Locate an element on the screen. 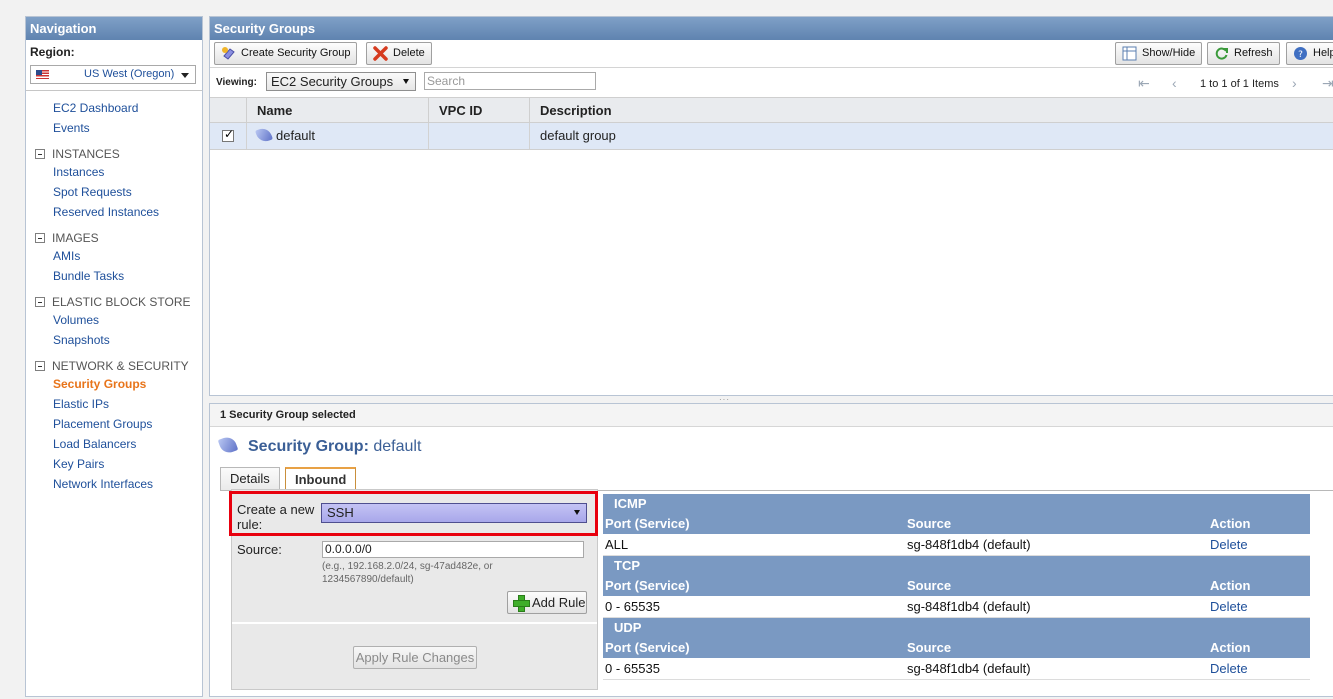 The width and height of the screenshot is (1333, 699). column-header-name: Name is located at coordinates (337, 110).